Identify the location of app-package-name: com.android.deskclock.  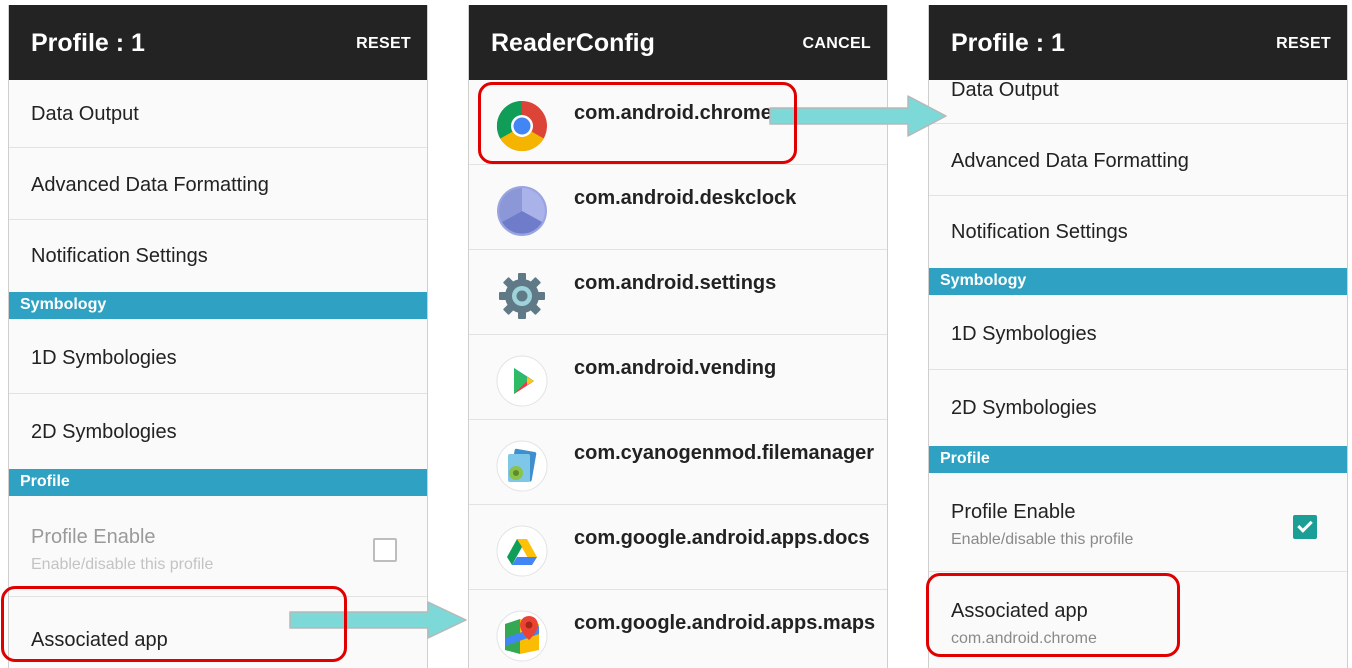
(685, 198).